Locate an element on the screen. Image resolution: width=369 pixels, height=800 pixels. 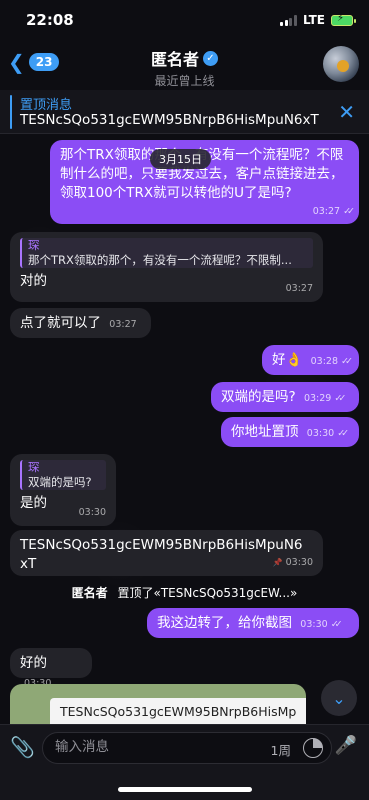
input-bar: 📎 1周 🎤 is located at coordinates (184, 762).